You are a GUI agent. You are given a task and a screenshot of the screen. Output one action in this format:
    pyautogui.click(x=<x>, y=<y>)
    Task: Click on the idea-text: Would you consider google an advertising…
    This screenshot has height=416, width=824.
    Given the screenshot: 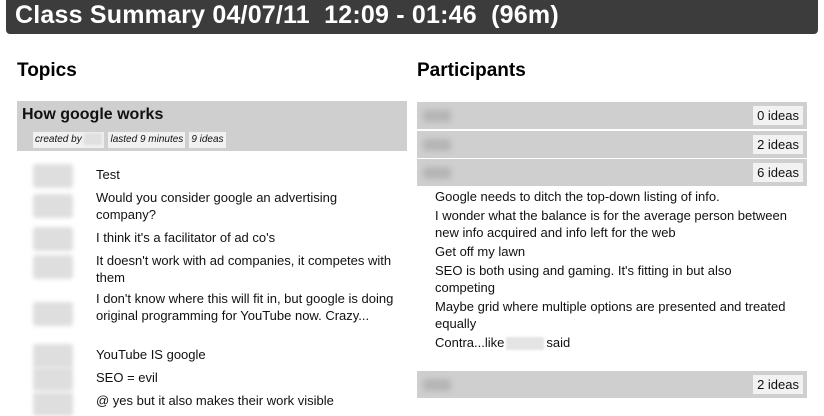 What is the action you would take?
    pyautogui.click(x=217, y=206)
    